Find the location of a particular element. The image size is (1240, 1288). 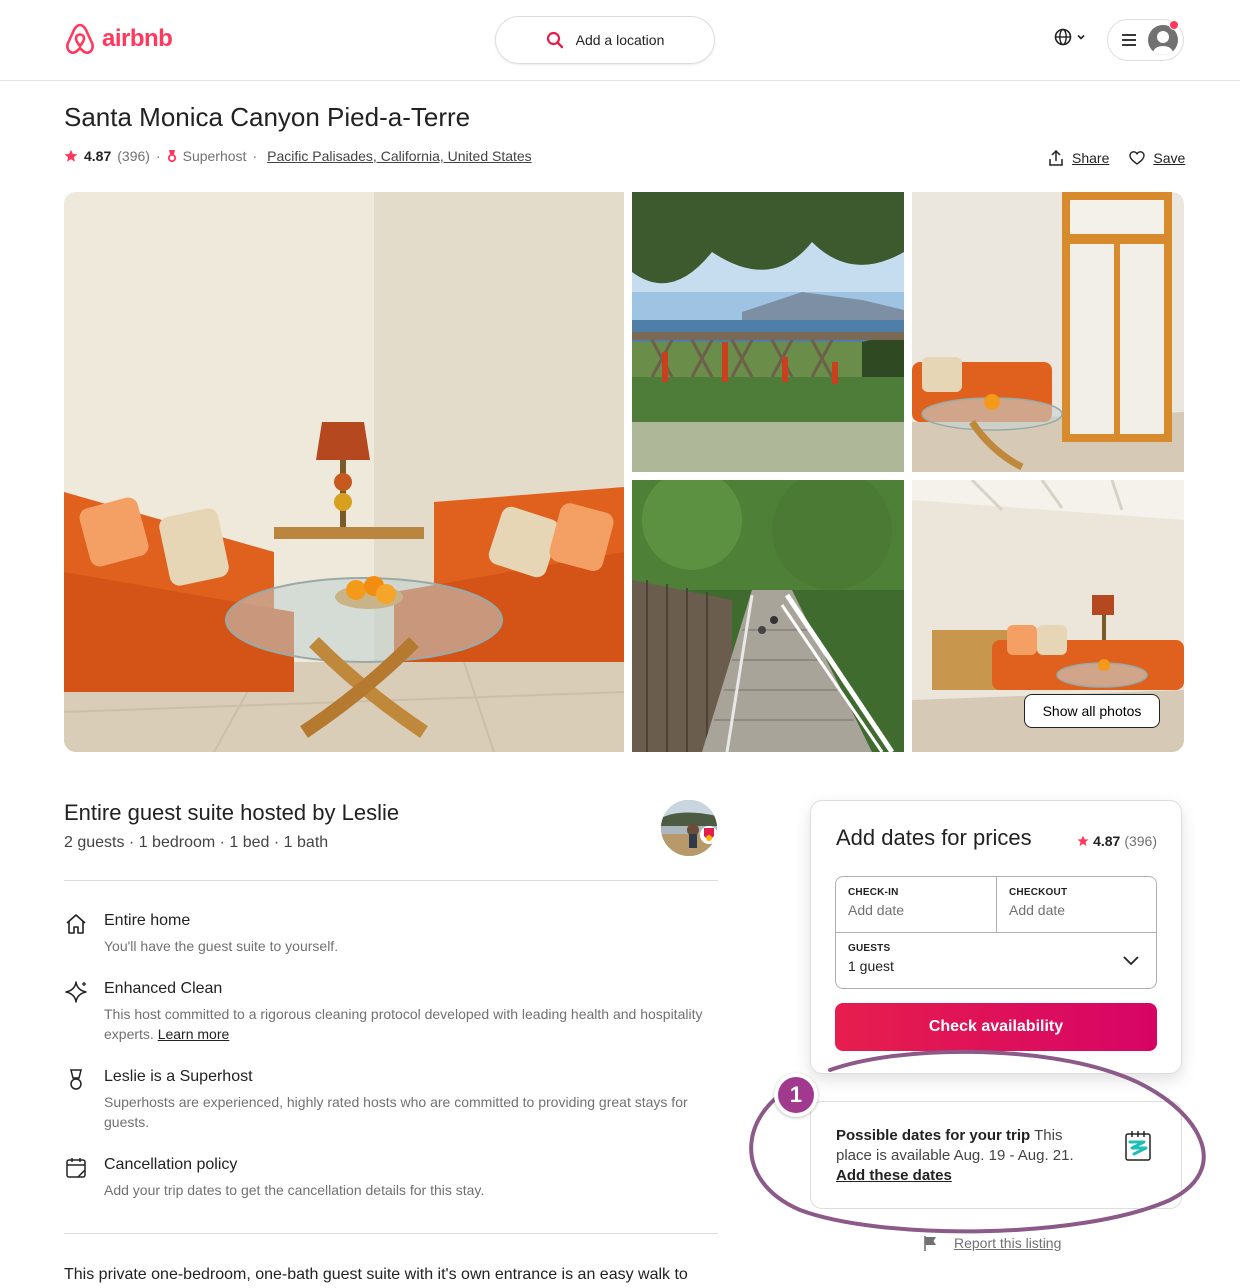

feature-title: Cancellation policy is located at coordinates (171, 1164).